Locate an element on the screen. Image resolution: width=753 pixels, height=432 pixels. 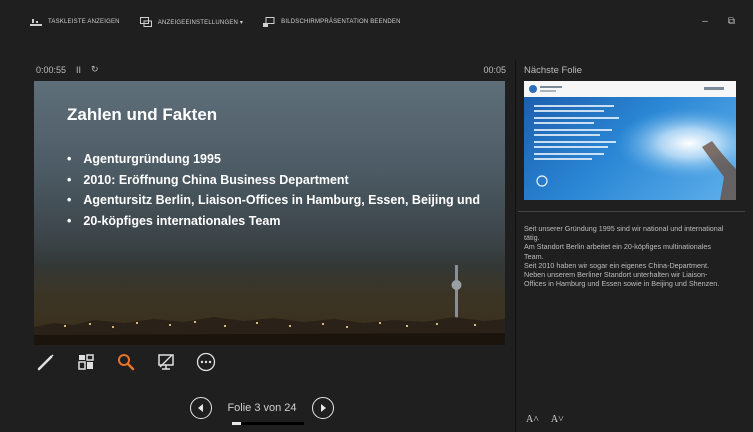
restore-button: ⧉ is located at coordinates (731, 21).